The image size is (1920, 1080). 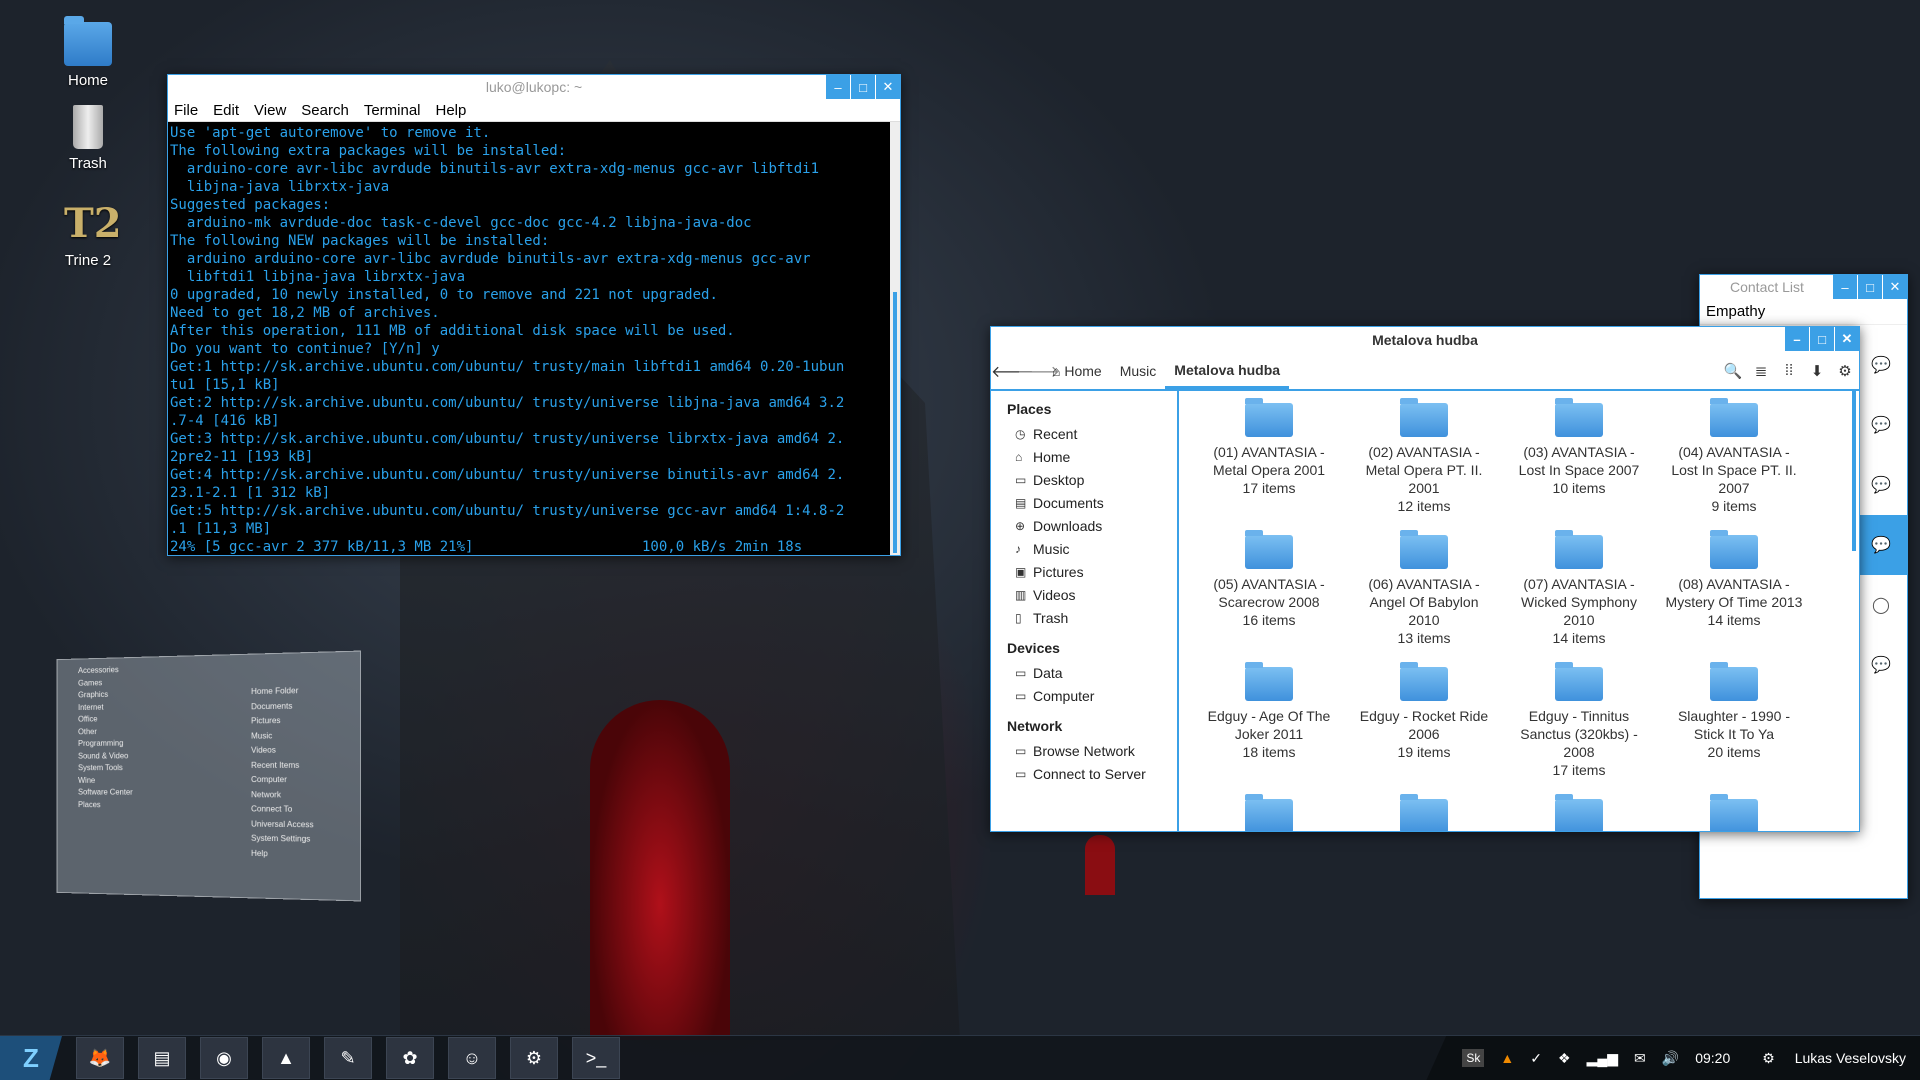 I want to click on folder-item: Edguy - Rocket Ride 2006 19 items, so click(x=1424, y=708).